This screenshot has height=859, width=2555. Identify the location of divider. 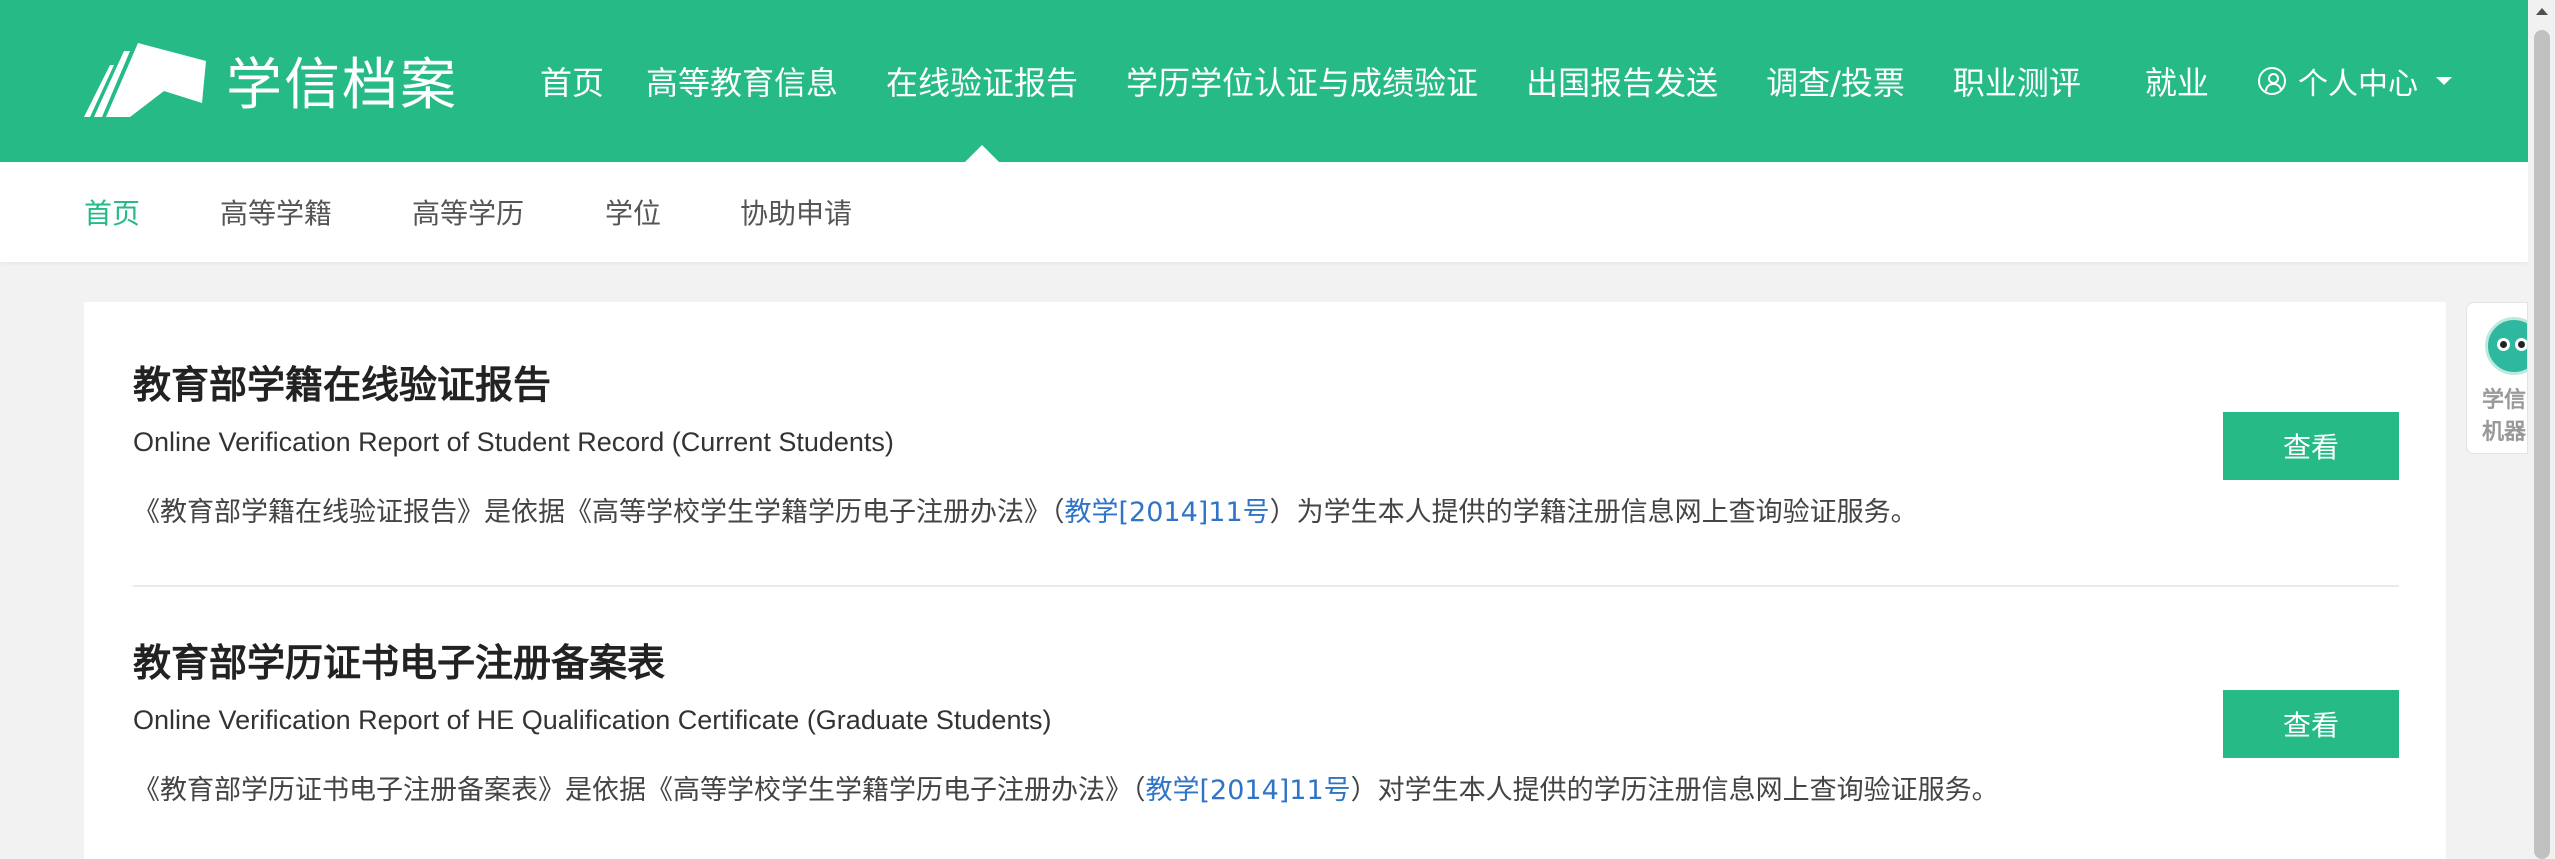
(1266, 586).